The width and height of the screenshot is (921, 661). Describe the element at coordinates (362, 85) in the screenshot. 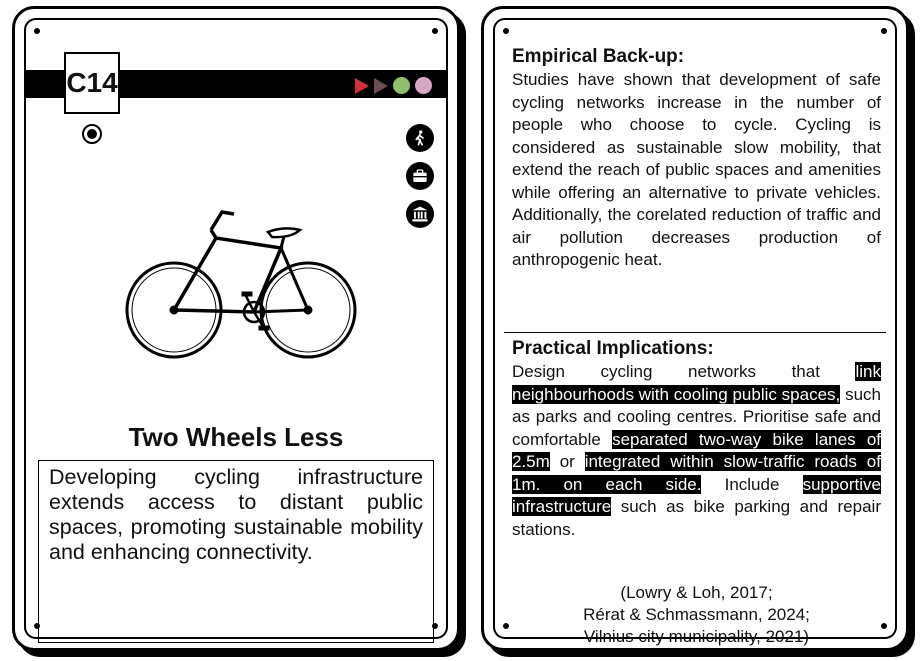

I see `red-triangle-marker` at that location.